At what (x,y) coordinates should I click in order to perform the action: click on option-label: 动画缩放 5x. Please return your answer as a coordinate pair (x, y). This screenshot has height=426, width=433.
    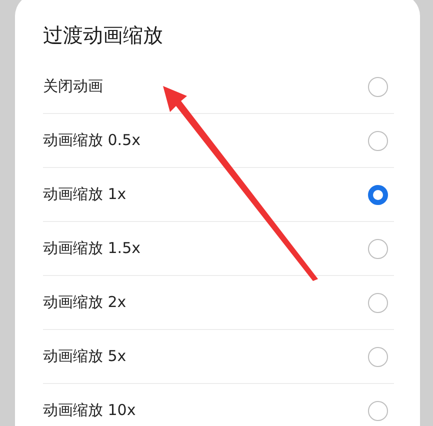
    Looking at the image, I should click on (84, 356).